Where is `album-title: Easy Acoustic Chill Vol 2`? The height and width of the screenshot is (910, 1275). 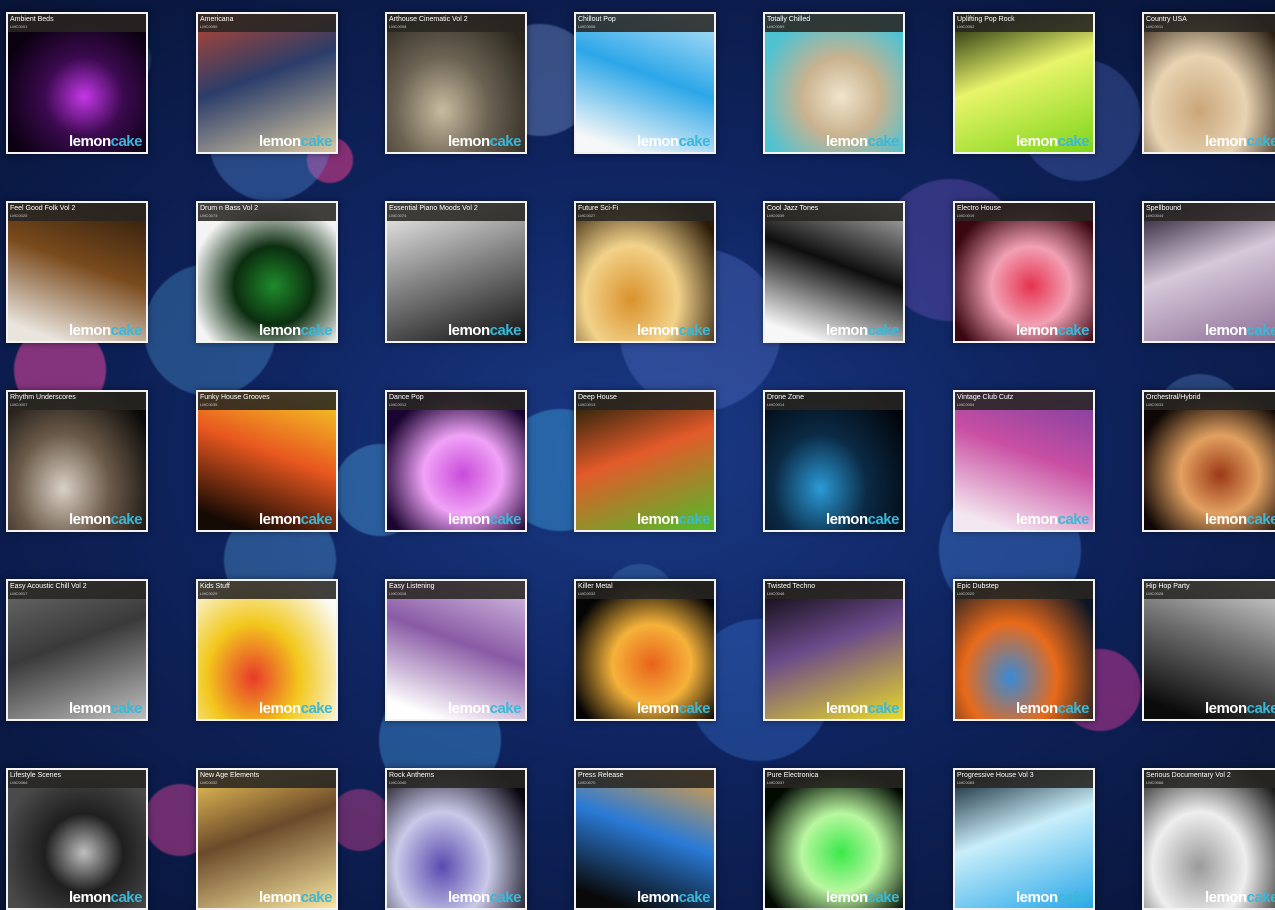
album-title: Easy Acoustic Chill Vol 2 is located at coordinates (48, 586).